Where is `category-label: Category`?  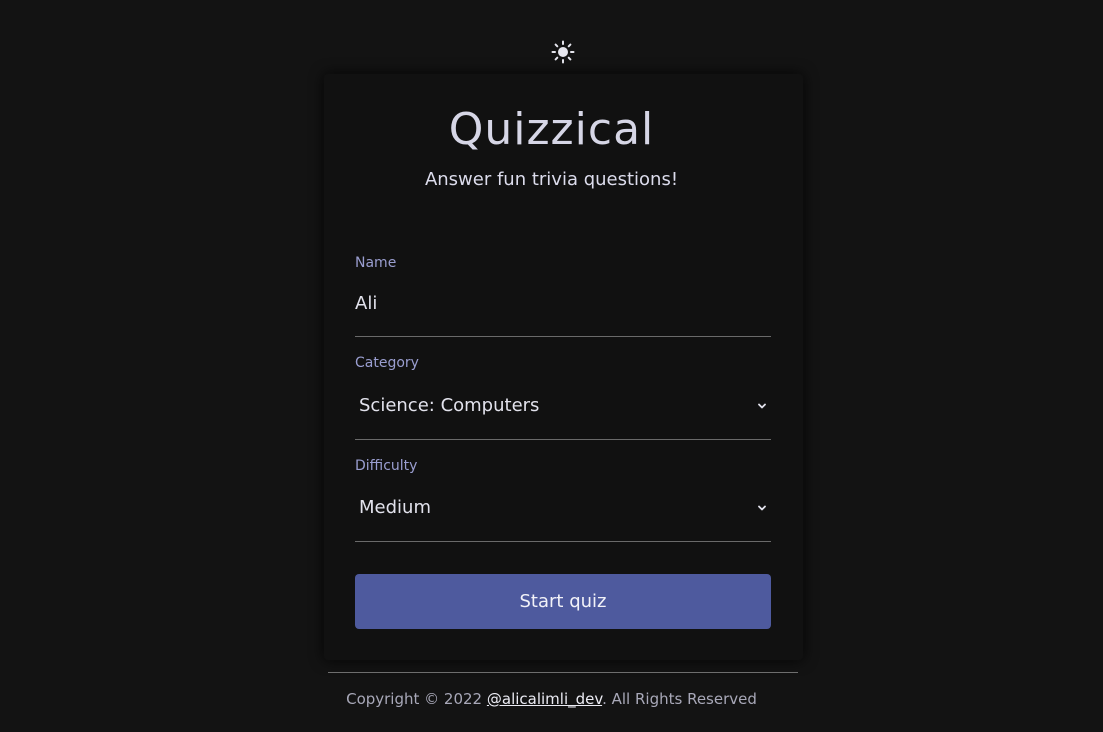
category-label: Category is located at coordinates (387, 363).